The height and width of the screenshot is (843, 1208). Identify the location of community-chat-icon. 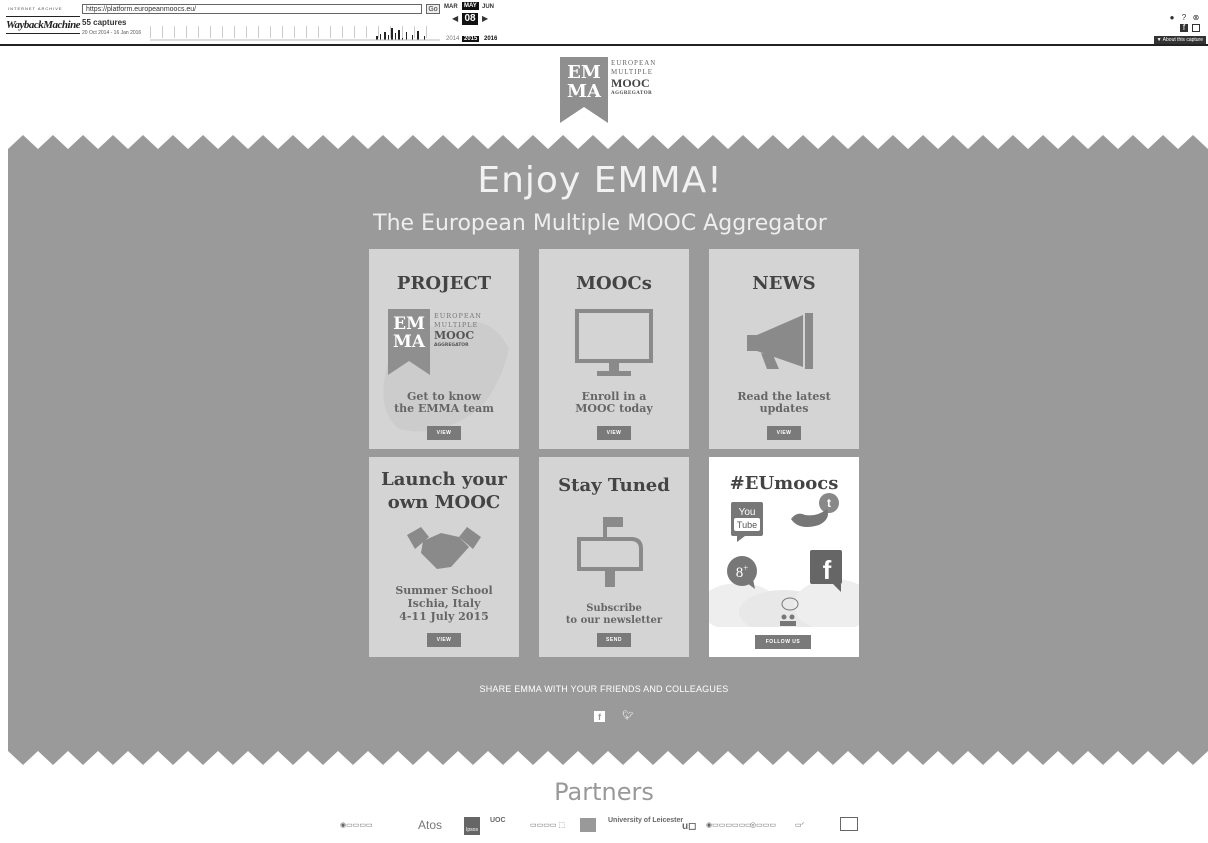
(788, 612).